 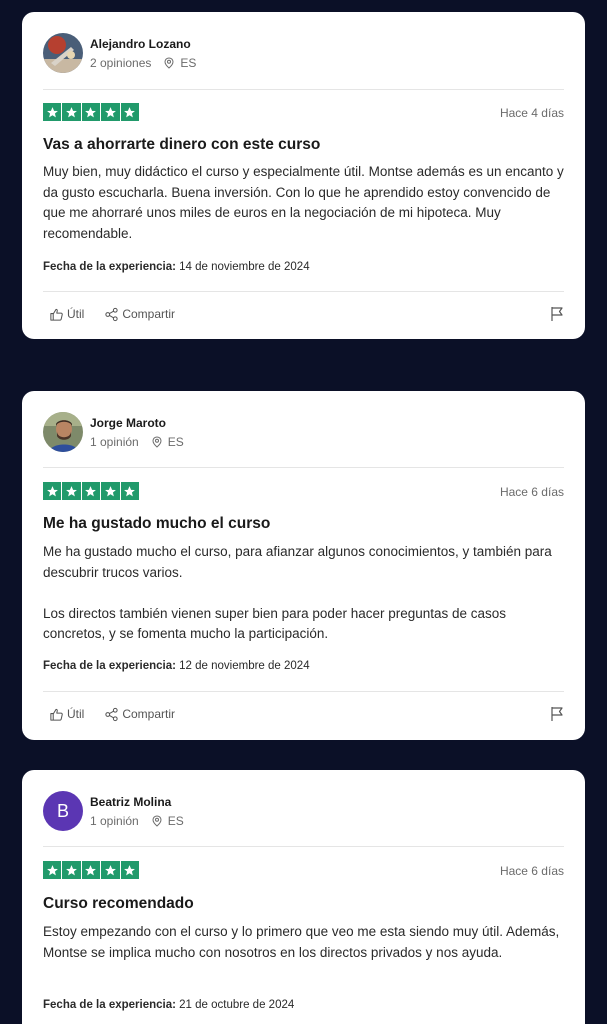 I want to click on experience-value: 12 de noviembre de 2024, so click(x=244, y=666).